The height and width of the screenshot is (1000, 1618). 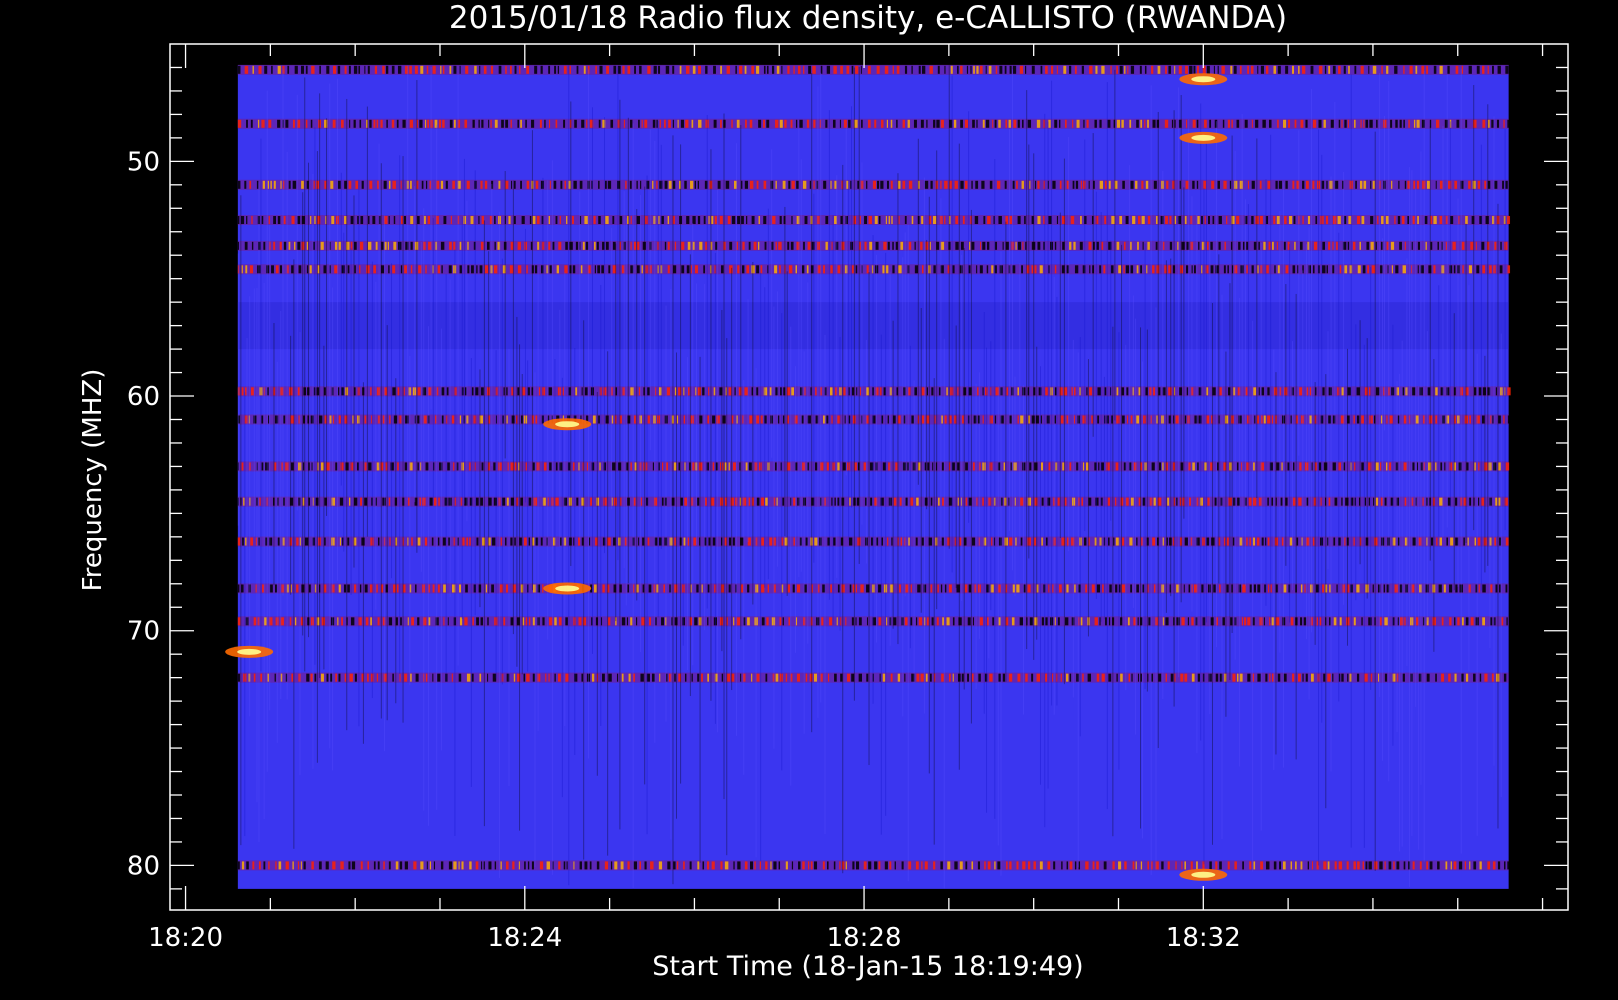 What do you see at coordinates (524, 938) in the screenshot?
I see `x-tick-label: 18:24` at bounding box center [524, 938].